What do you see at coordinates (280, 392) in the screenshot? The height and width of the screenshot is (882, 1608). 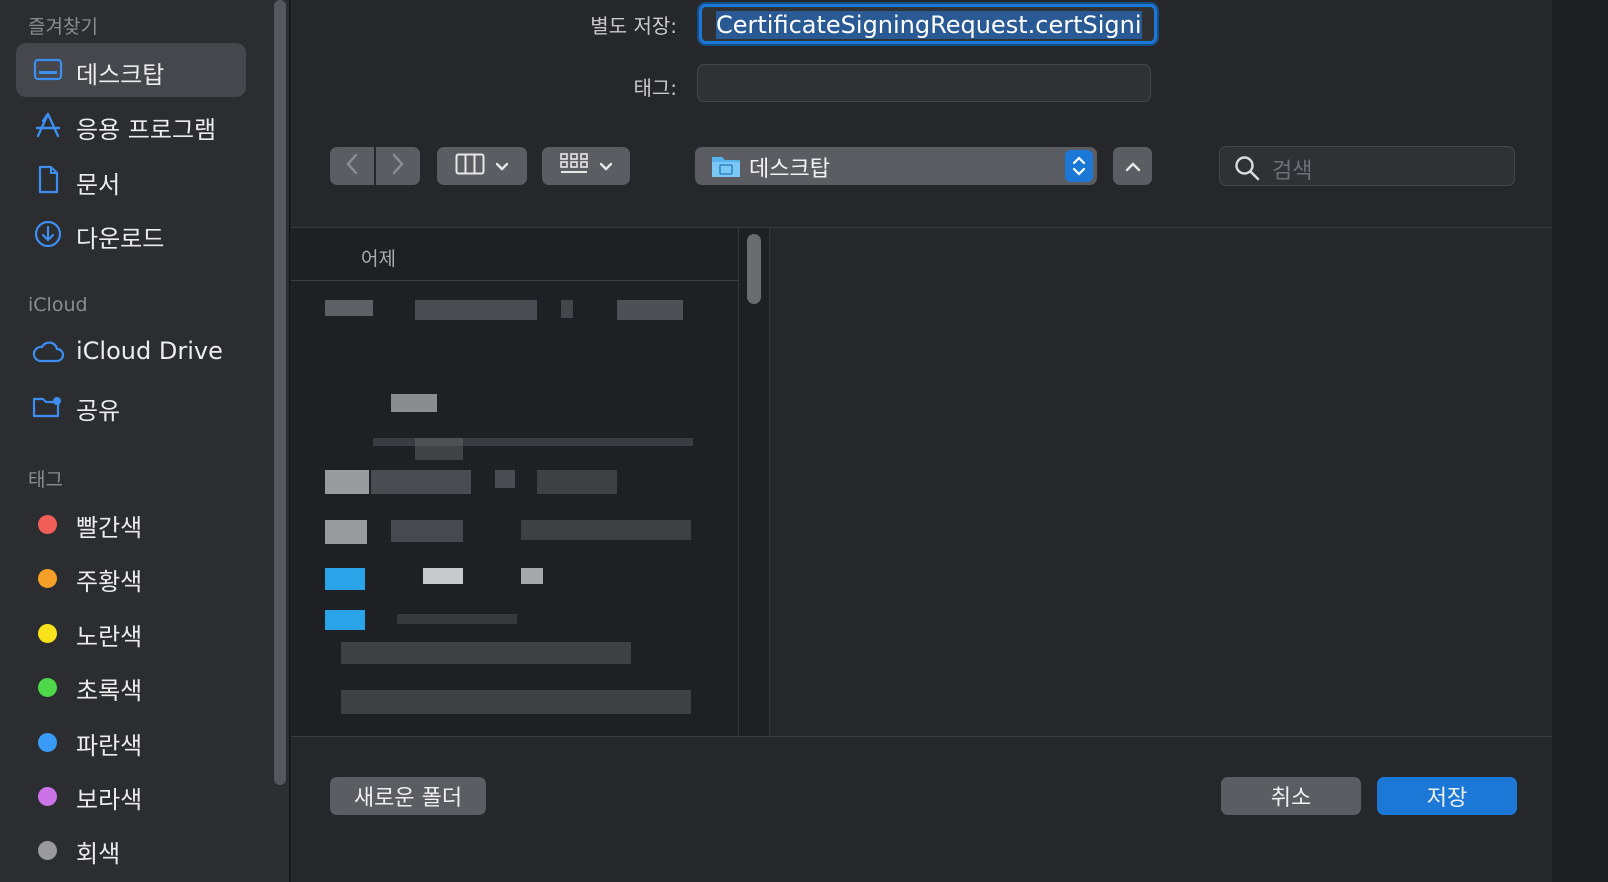 I see `sidebar-scrollbar` at bounding box center [280, 392].